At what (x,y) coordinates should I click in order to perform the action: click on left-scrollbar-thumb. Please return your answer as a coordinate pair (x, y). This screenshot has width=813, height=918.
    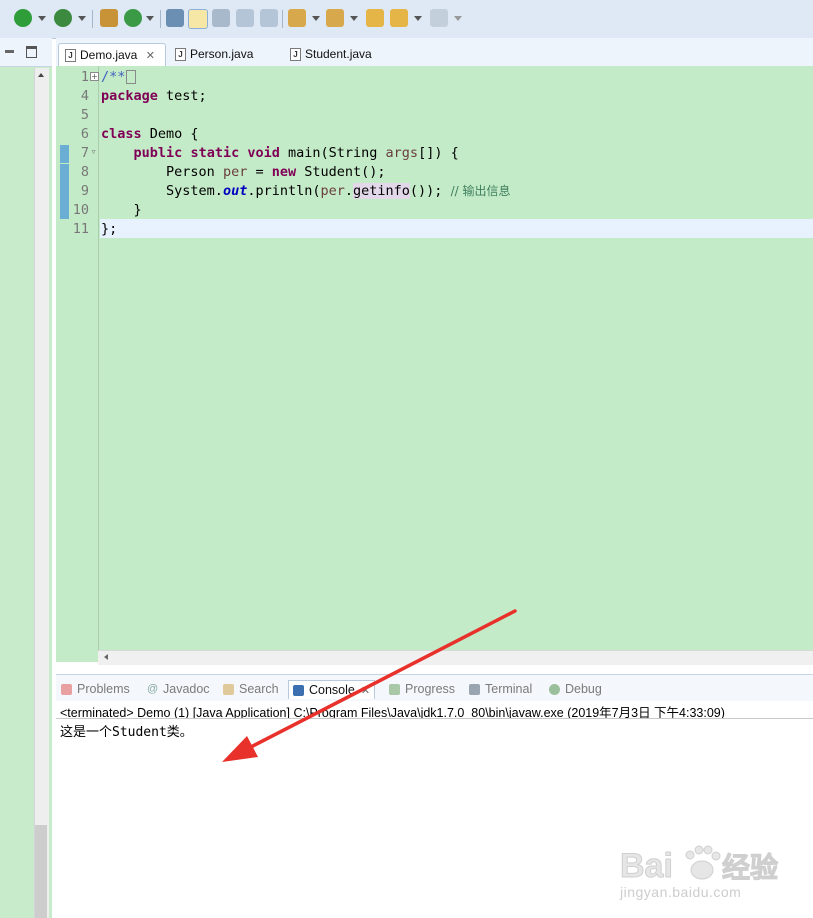
    Looking at the image, I should click on (41, 871).